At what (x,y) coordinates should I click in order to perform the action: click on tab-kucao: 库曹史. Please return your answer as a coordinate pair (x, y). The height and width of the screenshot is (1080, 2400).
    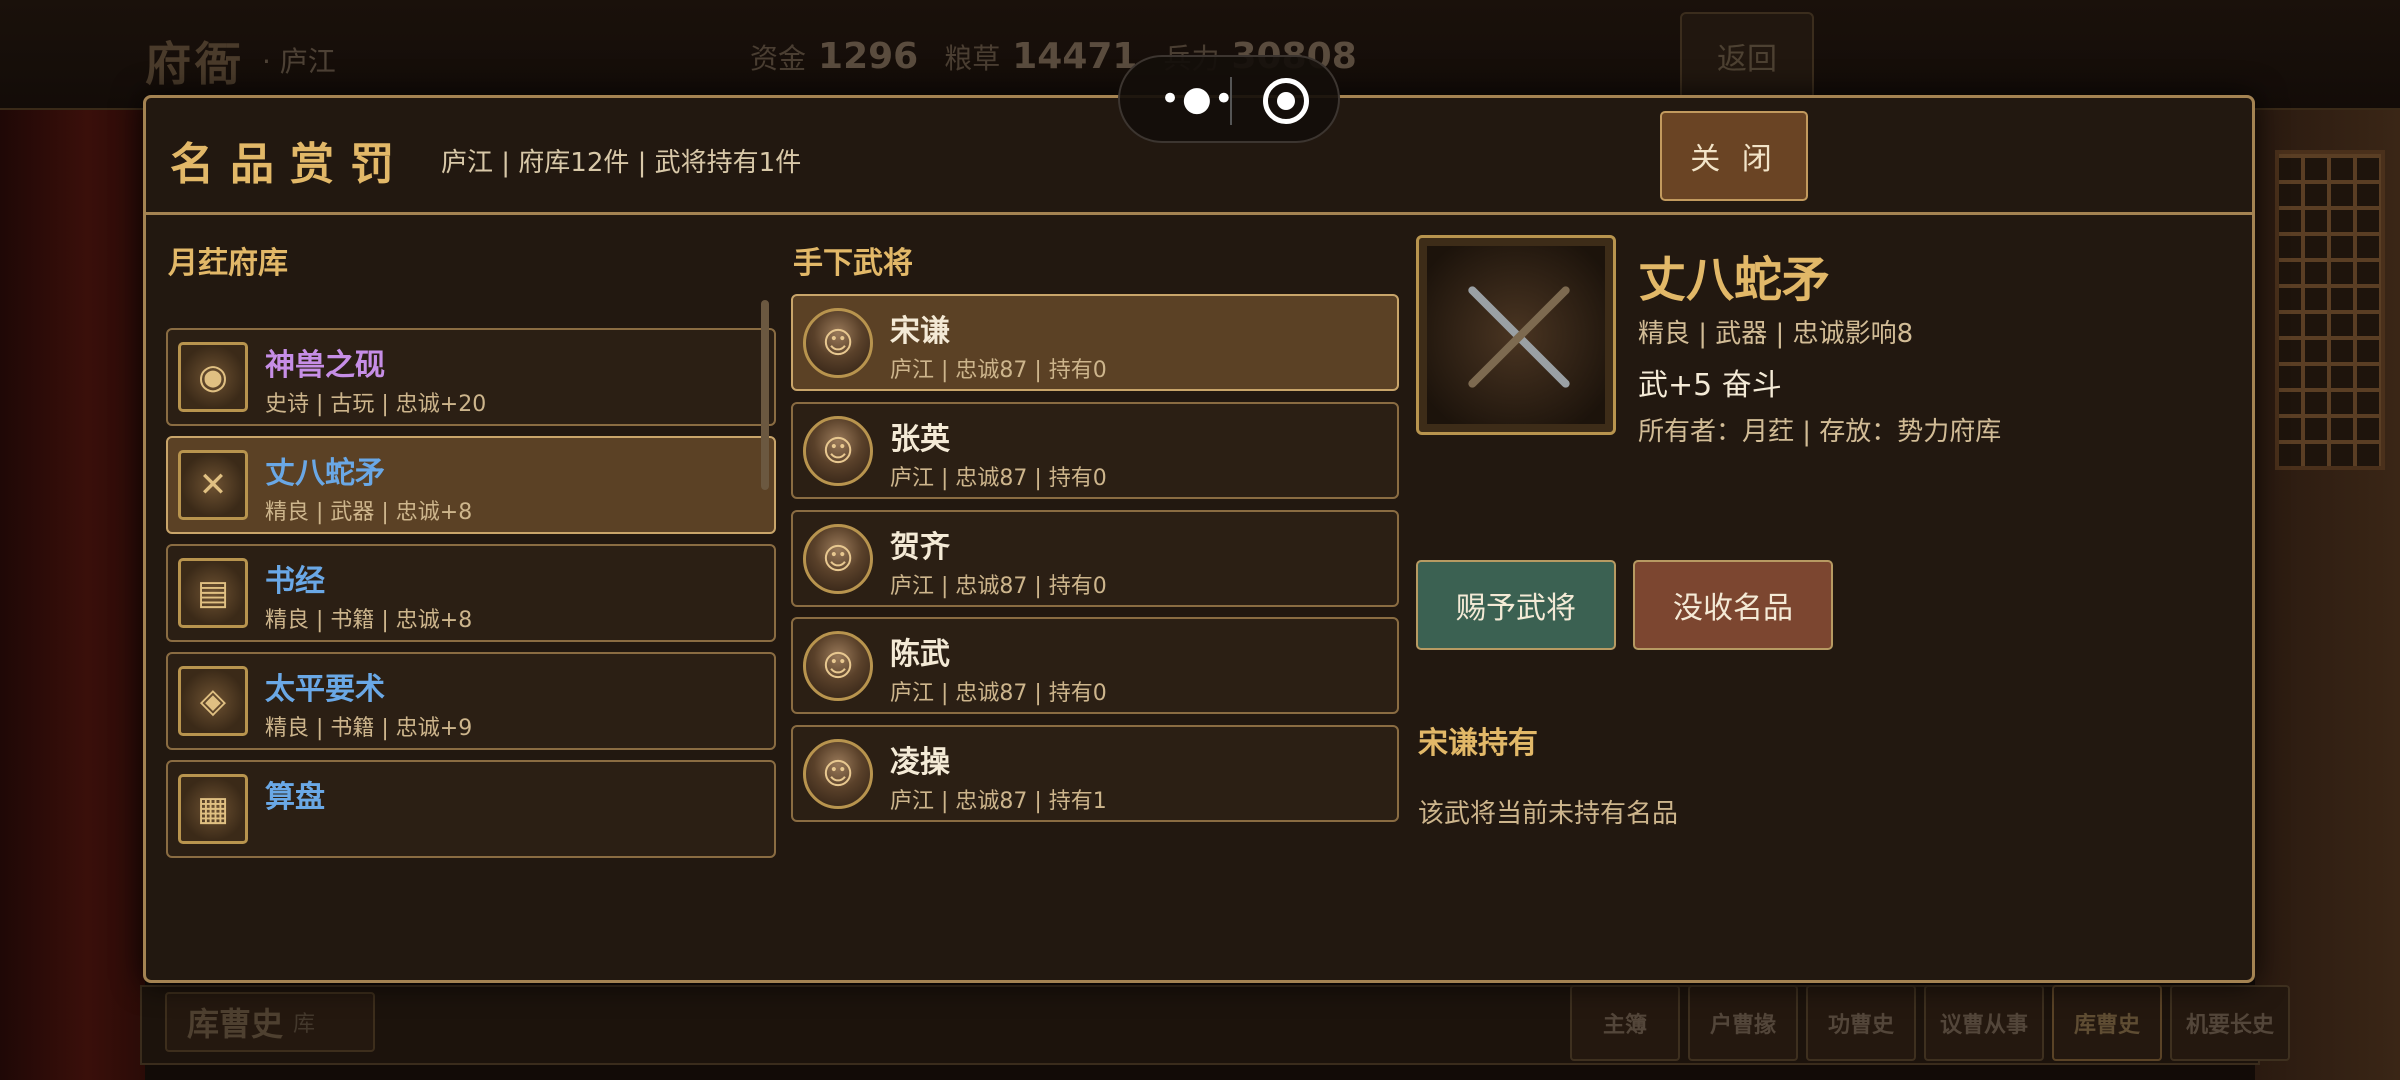
    Looking at the image, I should click on (2107, 1023).